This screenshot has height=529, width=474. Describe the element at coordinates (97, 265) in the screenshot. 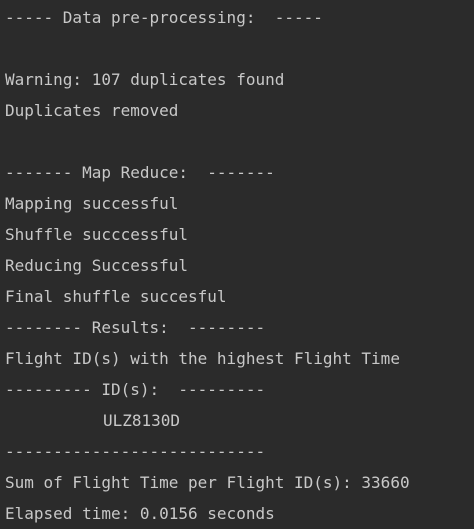

I see `console-line-reducing: Reducing Successful` at that location.